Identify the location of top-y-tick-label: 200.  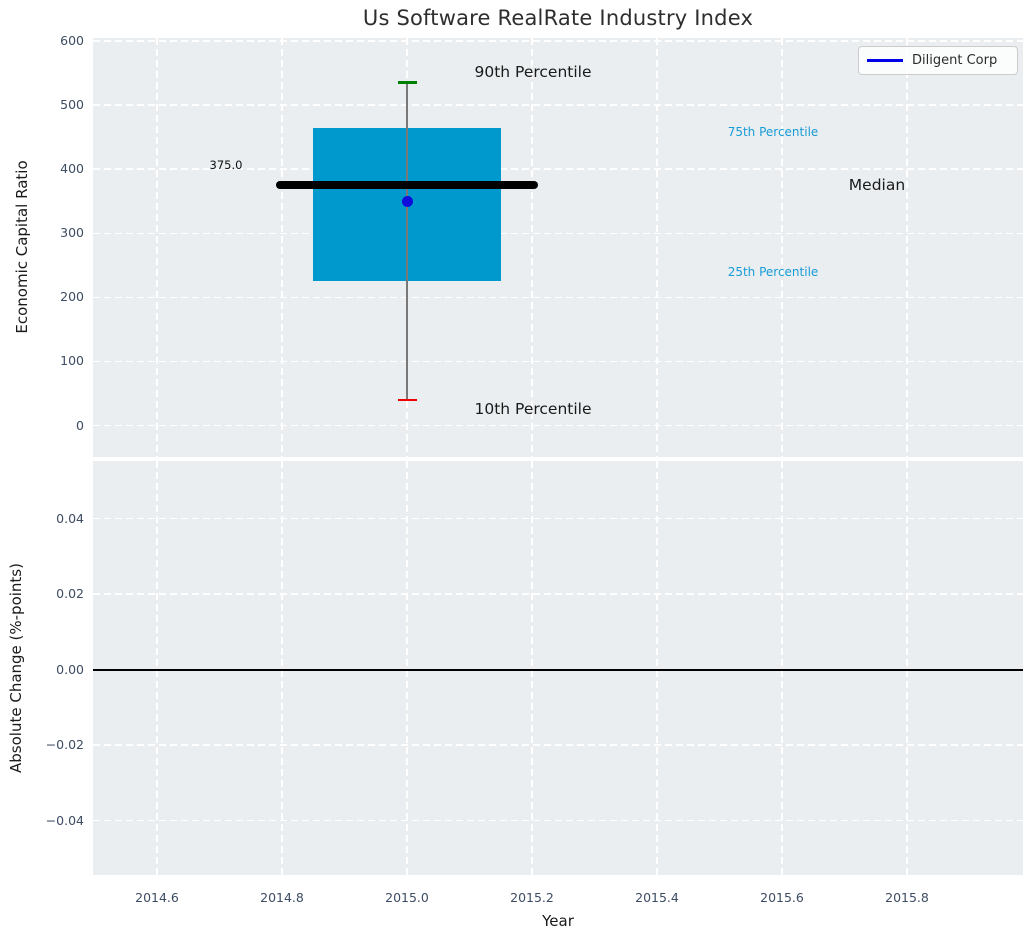
(72, 297).